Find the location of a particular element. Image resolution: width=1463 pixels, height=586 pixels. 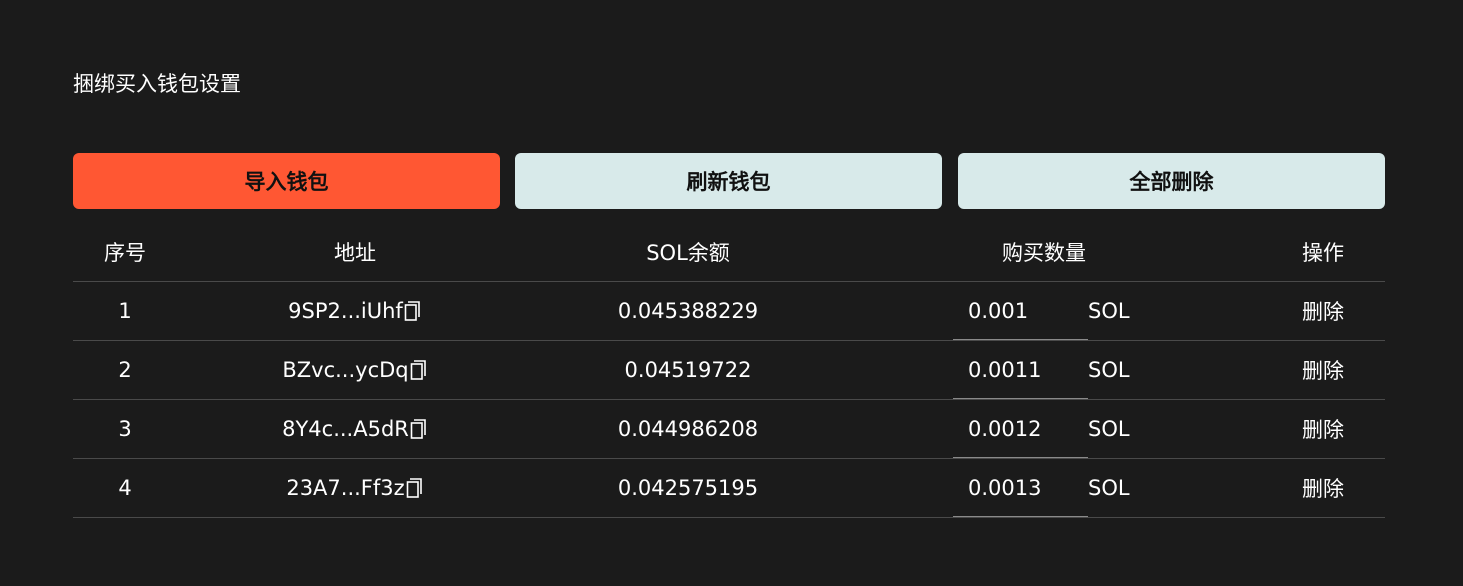

header-balance: SOL余额 is located at coordinates (688, 252).